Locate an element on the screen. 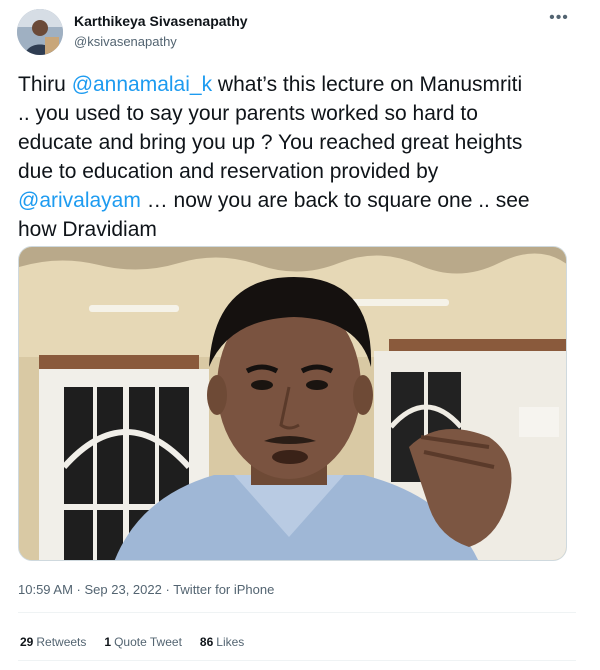 This screenshot has height=670, width=600. tweet-text-segment: Thiru is located at coordinates (45, 84).